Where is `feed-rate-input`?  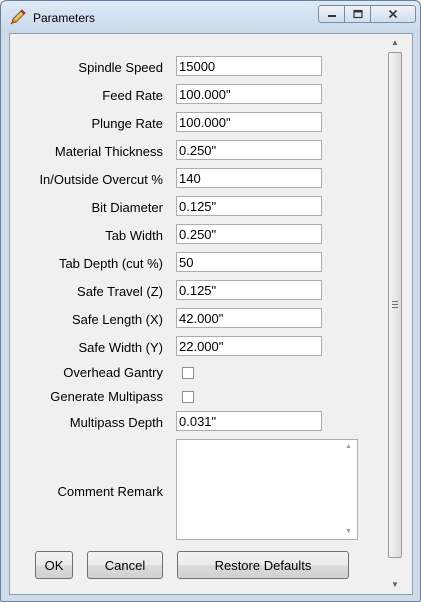
feed-rate-input is located at coordinates (249, 94).